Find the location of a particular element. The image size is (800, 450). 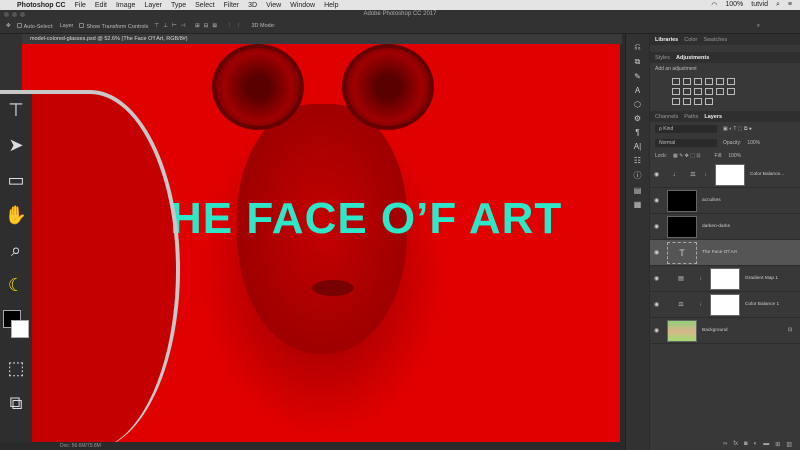

zoom-tool-icon: ⌕ is located at coordinates (16, 250).